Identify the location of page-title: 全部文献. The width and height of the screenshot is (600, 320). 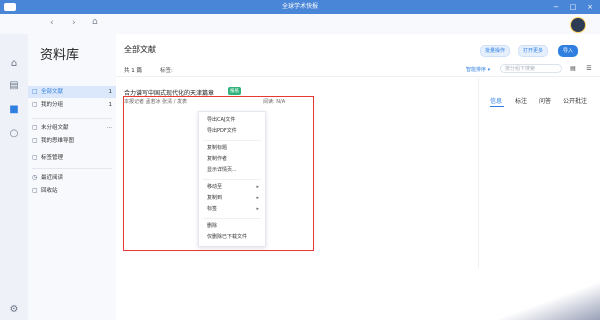
(140, 49).